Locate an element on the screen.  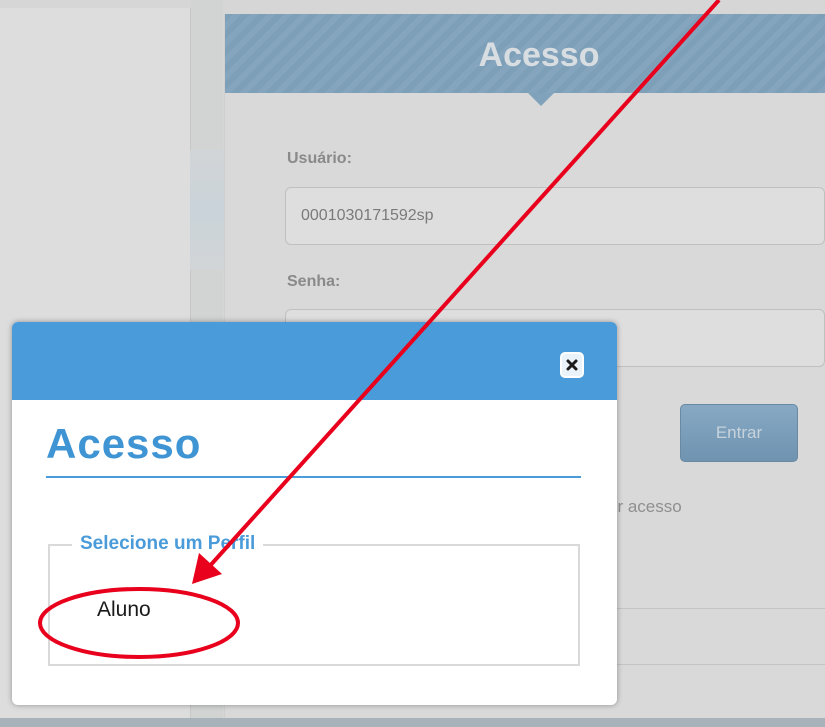
background-decoration is located at coordinates (207, 210).